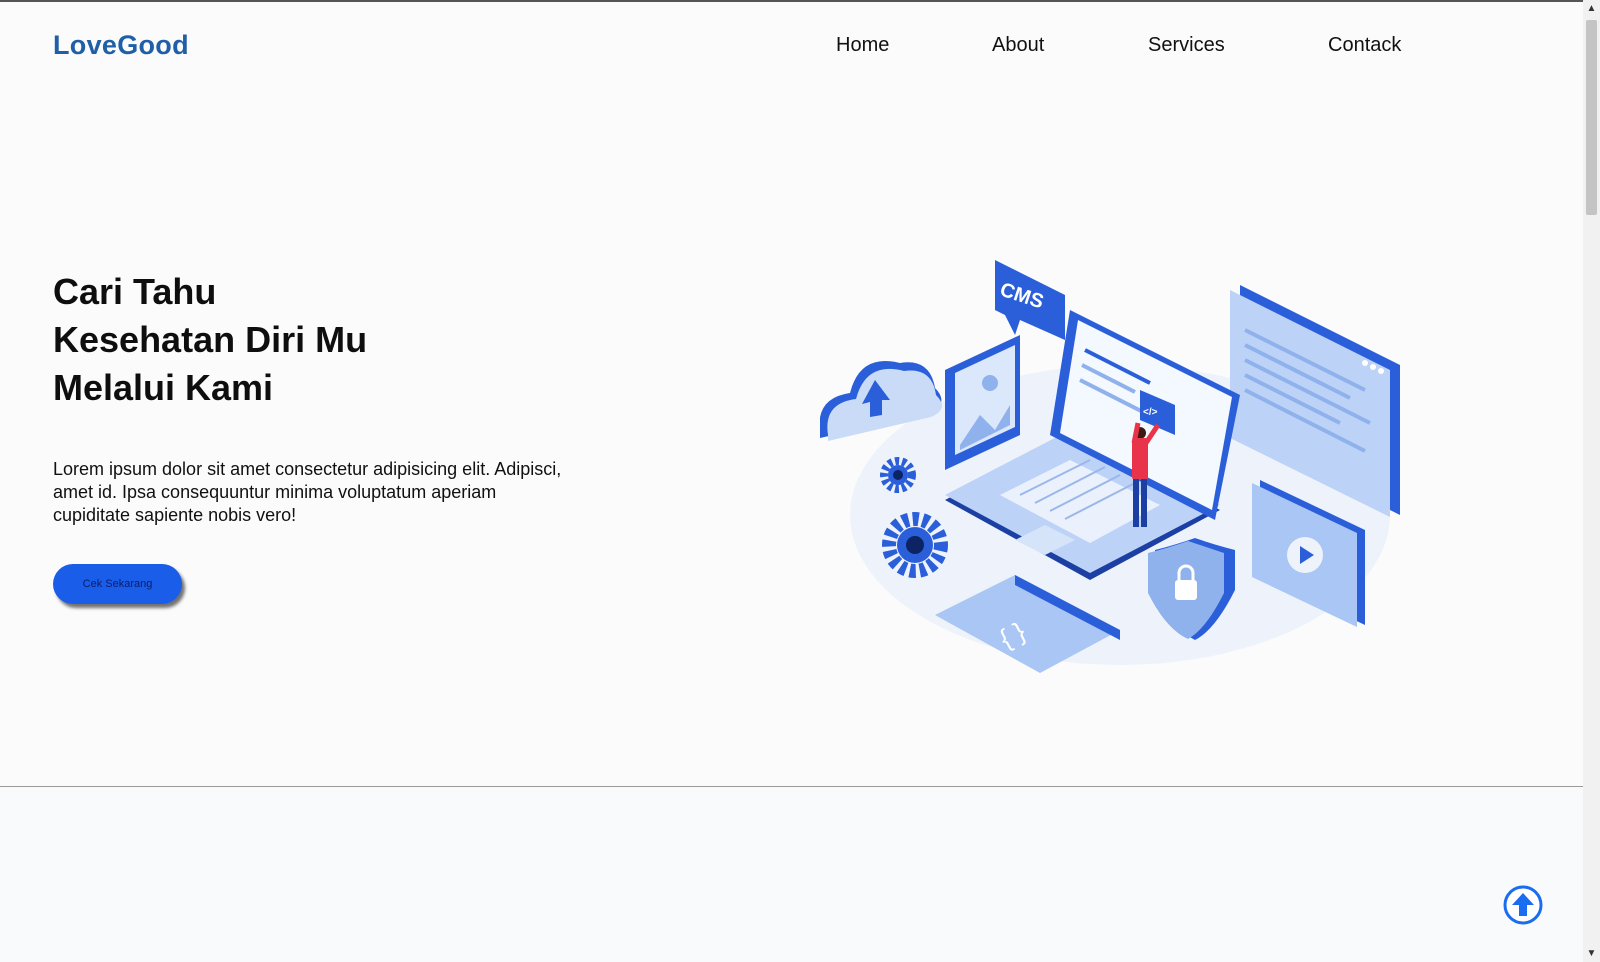 Image resolution: width=1600 pixels, height=962 pixels. I want to click on chevron-down-icon: ▼, so click(1591, 953).